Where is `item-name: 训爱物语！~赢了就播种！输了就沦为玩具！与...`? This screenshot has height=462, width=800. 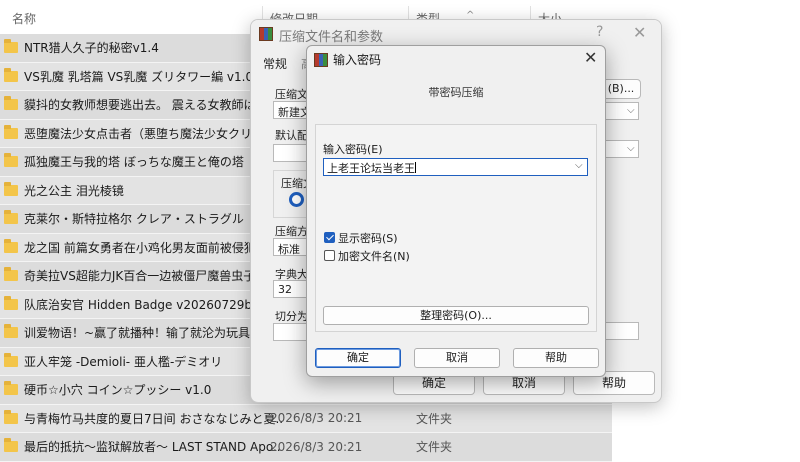 item-name: 训爱物语！~赢了就播种！输了就沦为玩具！与... is located at coordinates (153, 333).